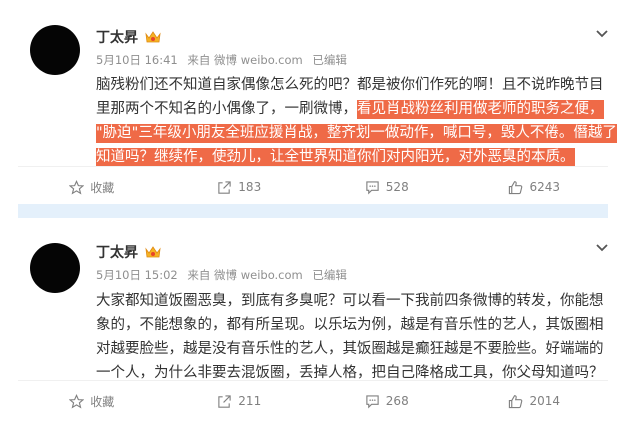 The image size is (640, 429). Describe the element at coordinates (250, 401) in the screenshot. I see `repost-count: 211` at that location.